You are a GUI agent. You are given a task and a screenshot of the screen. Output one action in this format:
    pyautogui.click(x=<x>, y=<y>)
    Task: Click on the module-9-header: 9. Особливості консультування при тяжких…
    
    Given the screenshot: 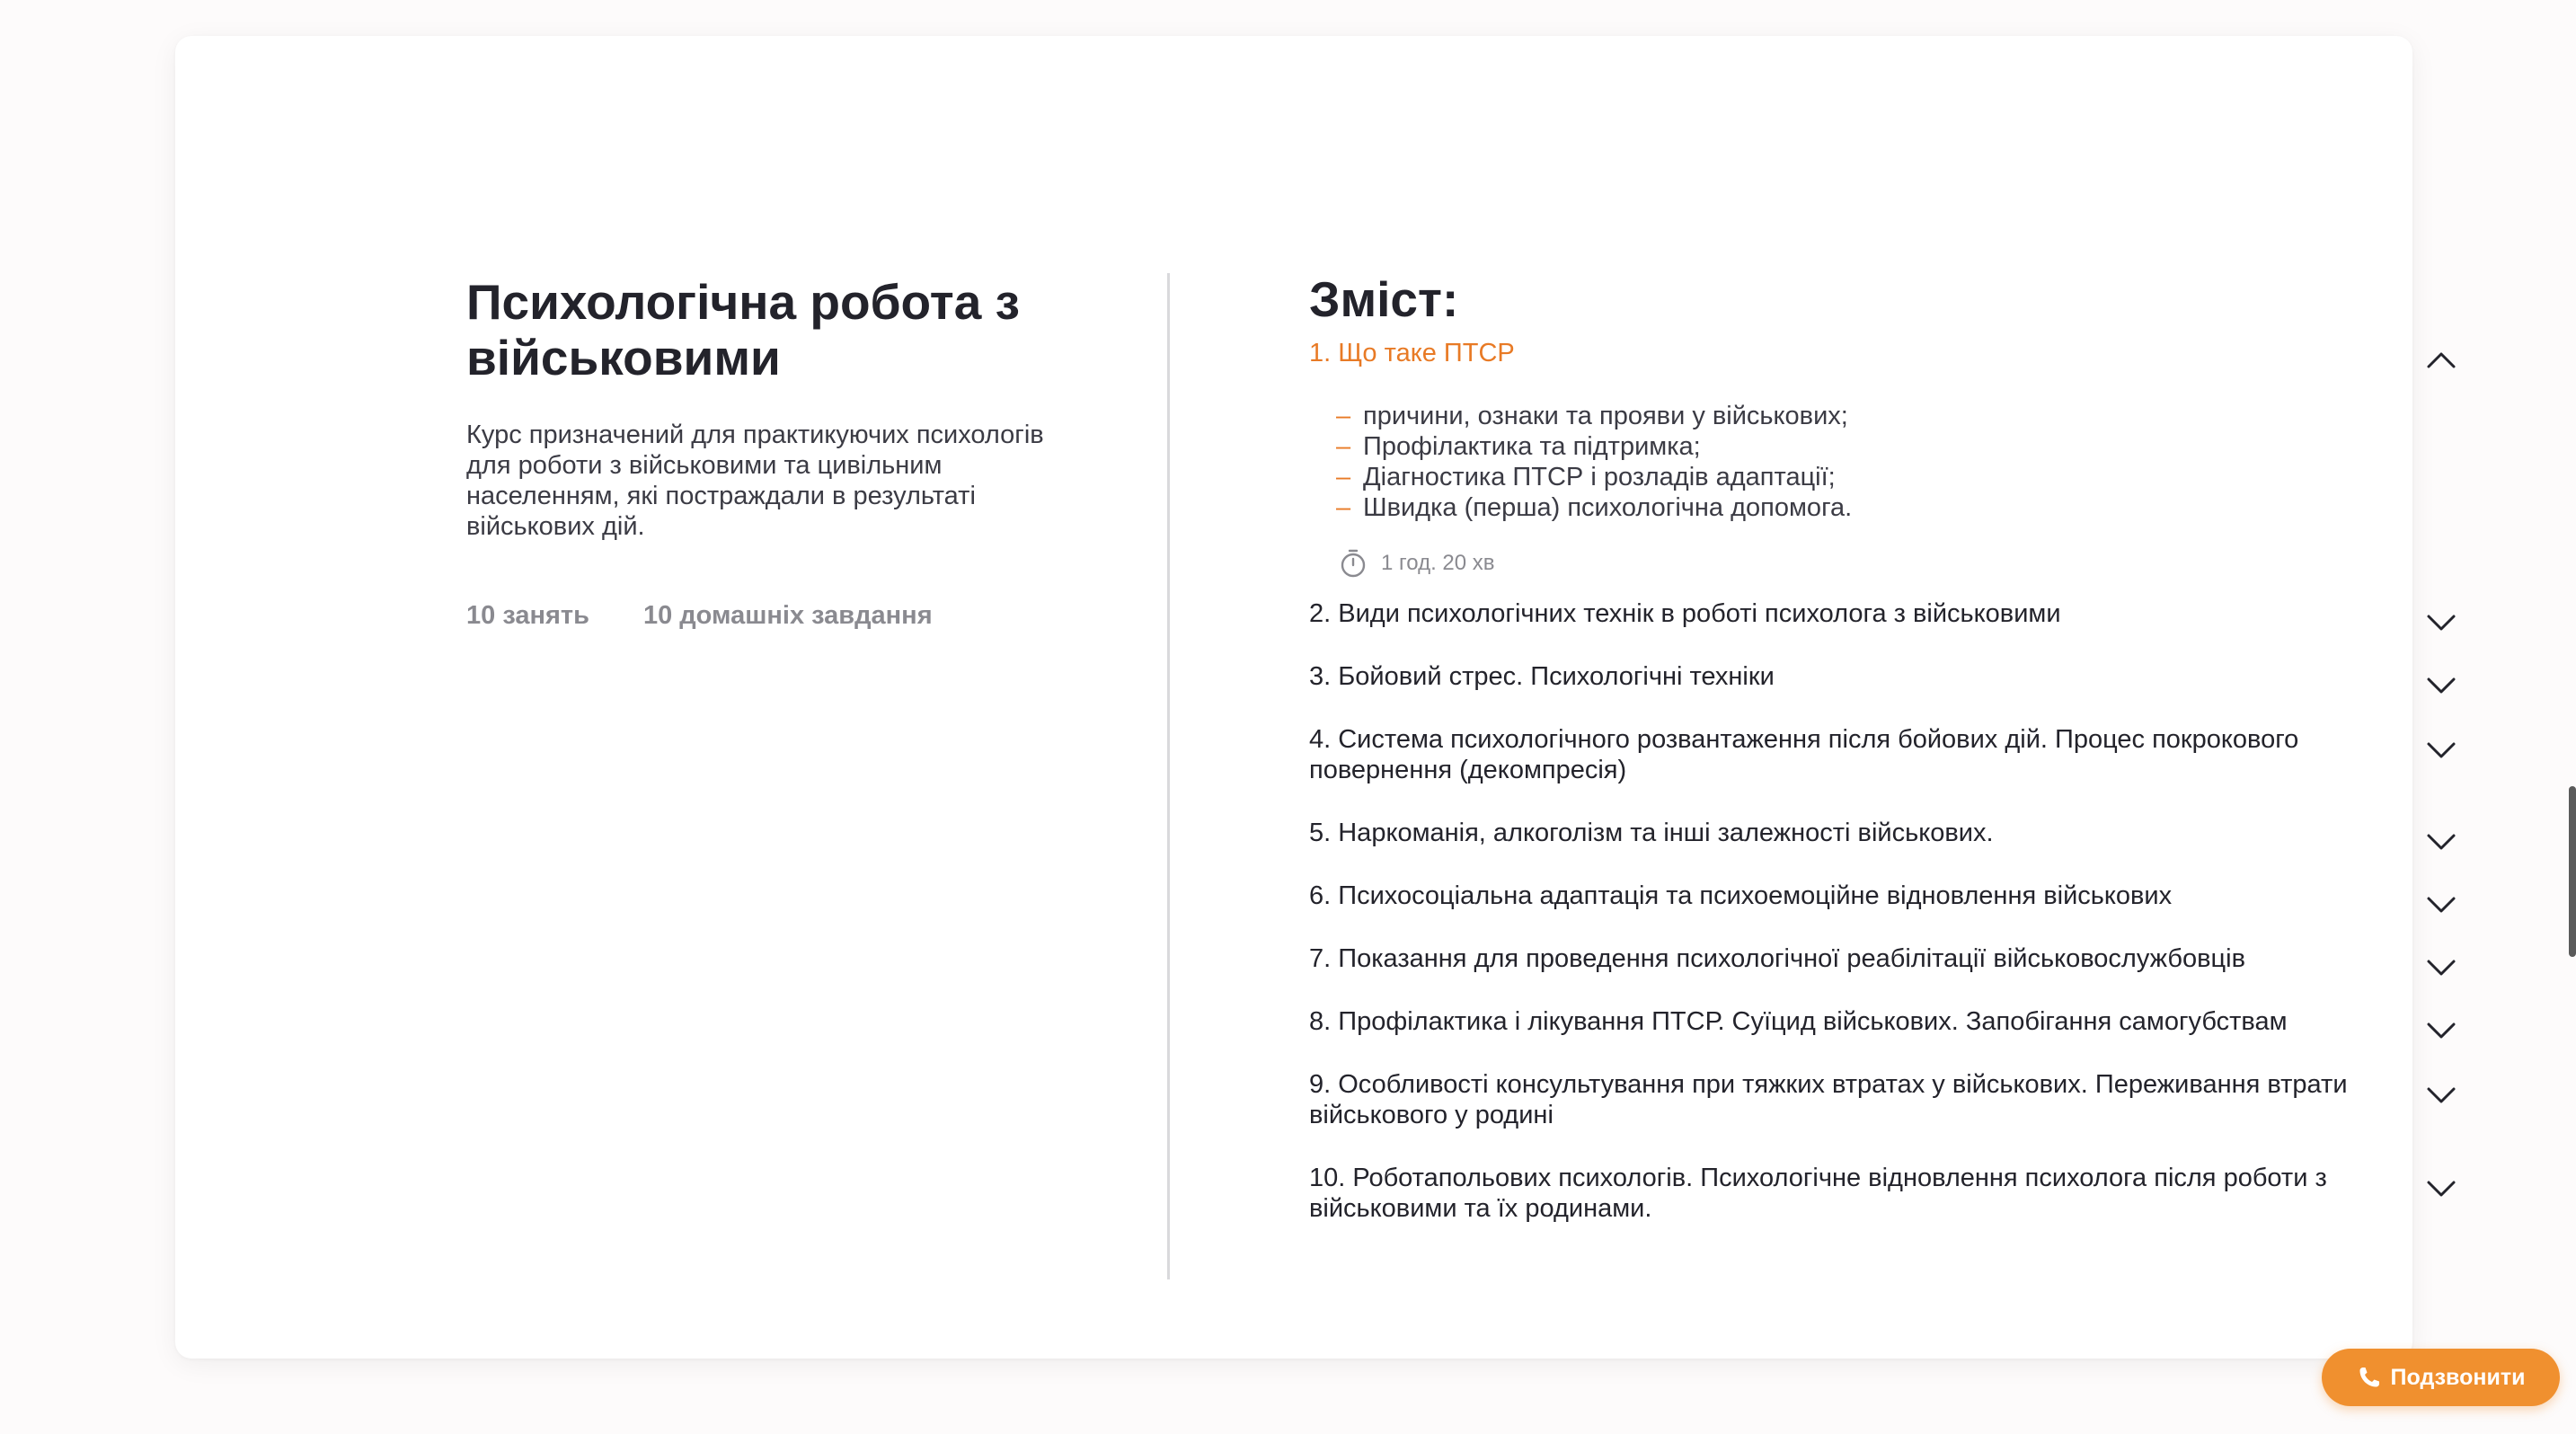 What is the action you would take?
    pyautogui.click(x=1884, y=1099)
    